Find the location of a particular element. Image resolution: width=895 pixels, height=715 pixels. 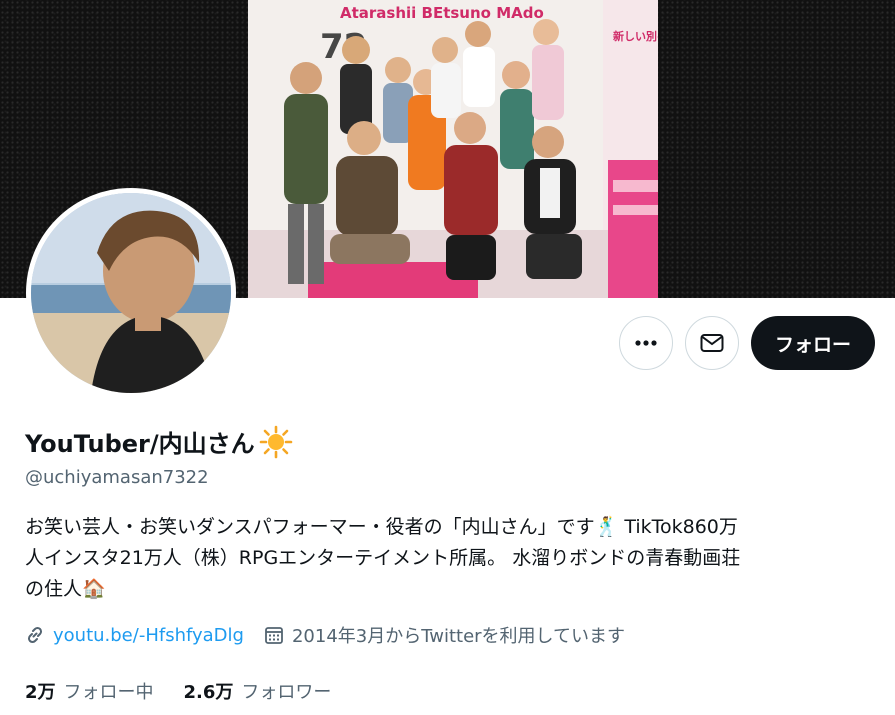

calendar-icon is located at coordinates (274, 635).